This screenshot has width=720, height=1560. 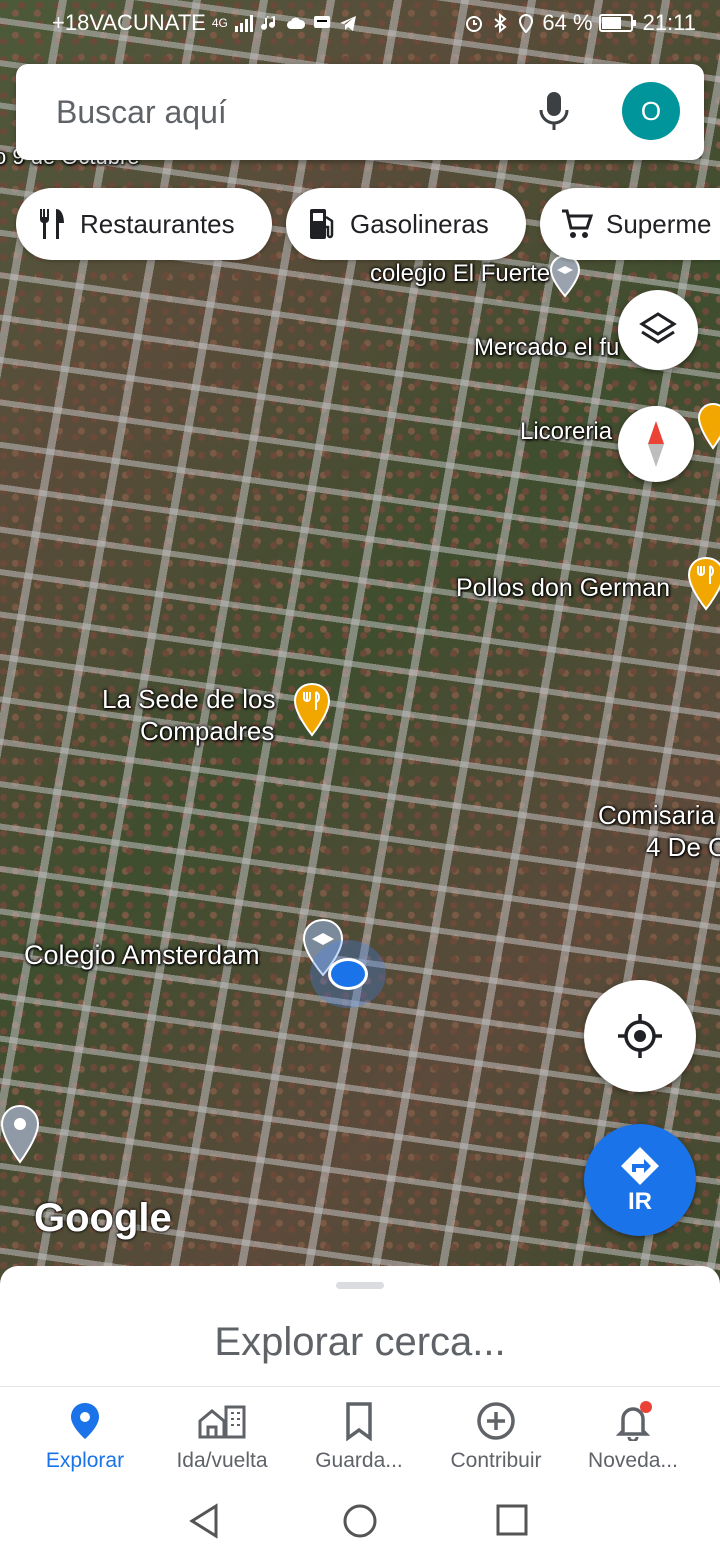 I want to click on nav-contribute: Contribuir, so click(x=496, y=1437).